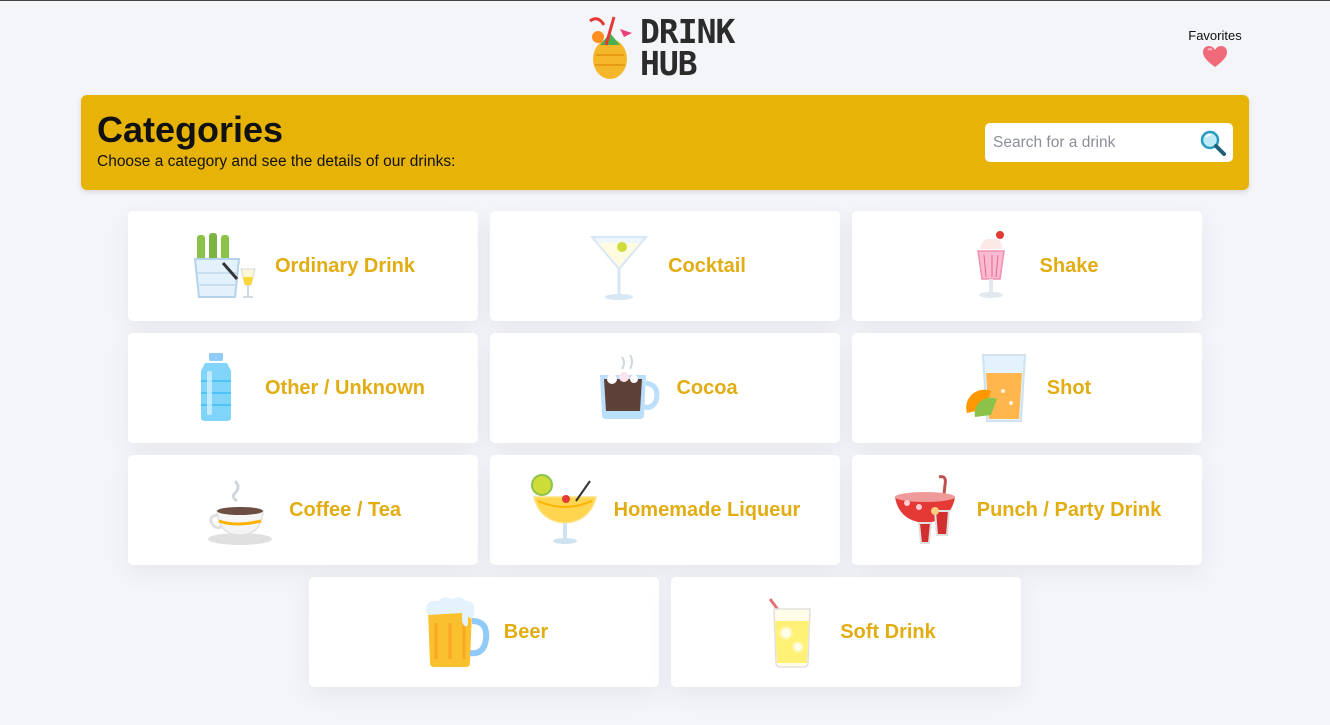 This screenshot has height=725, width=1330. I want to click on beer-mug-icon, so click(457, 632).